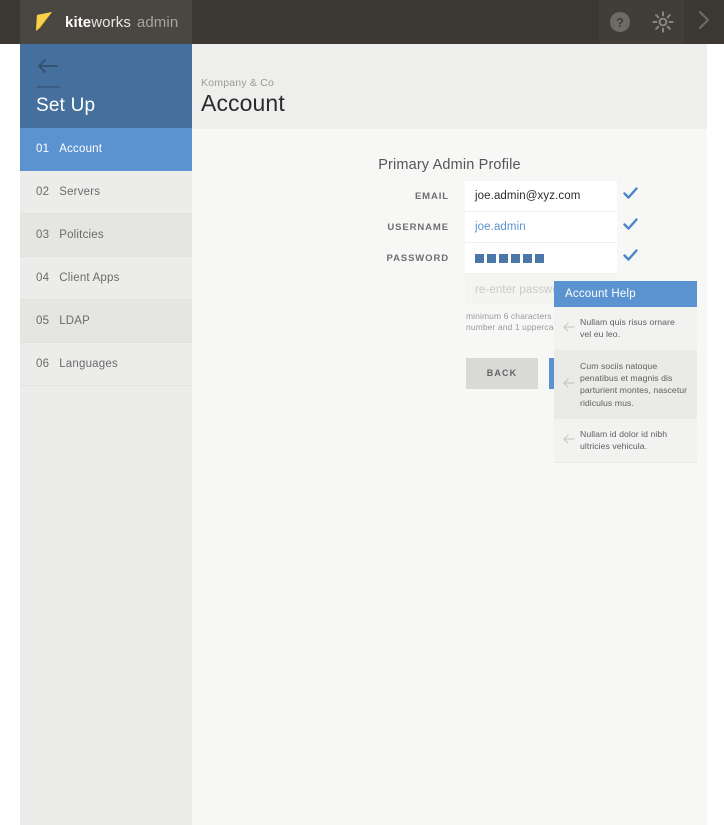  Describe the element at coordinates (43, 149) in the screenshot. I see `sidebar-item-number: 01` at that location.